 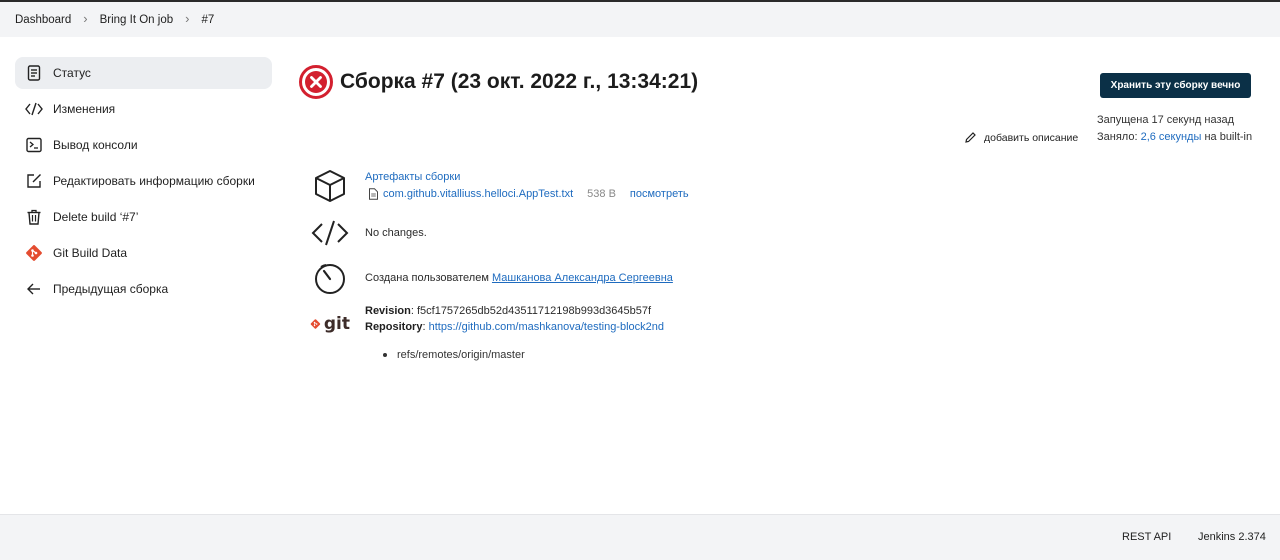 I want to click on pencil-icon, so click(x=970, y=137).